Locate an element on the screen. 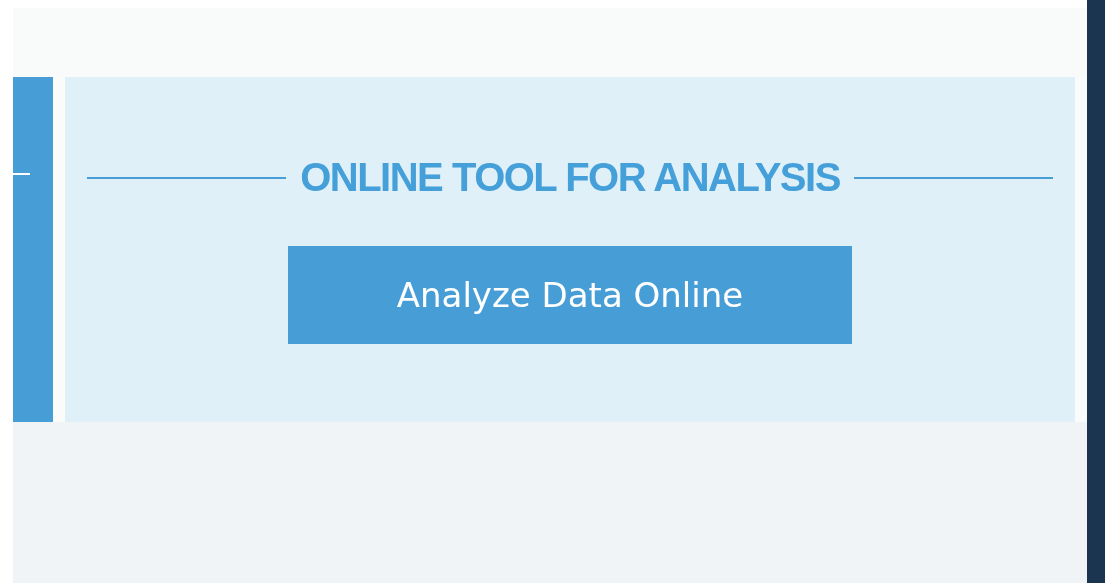  section-heading: ONLINE TOOL FOR ANALYSIS is located at coordinates (570, 177).